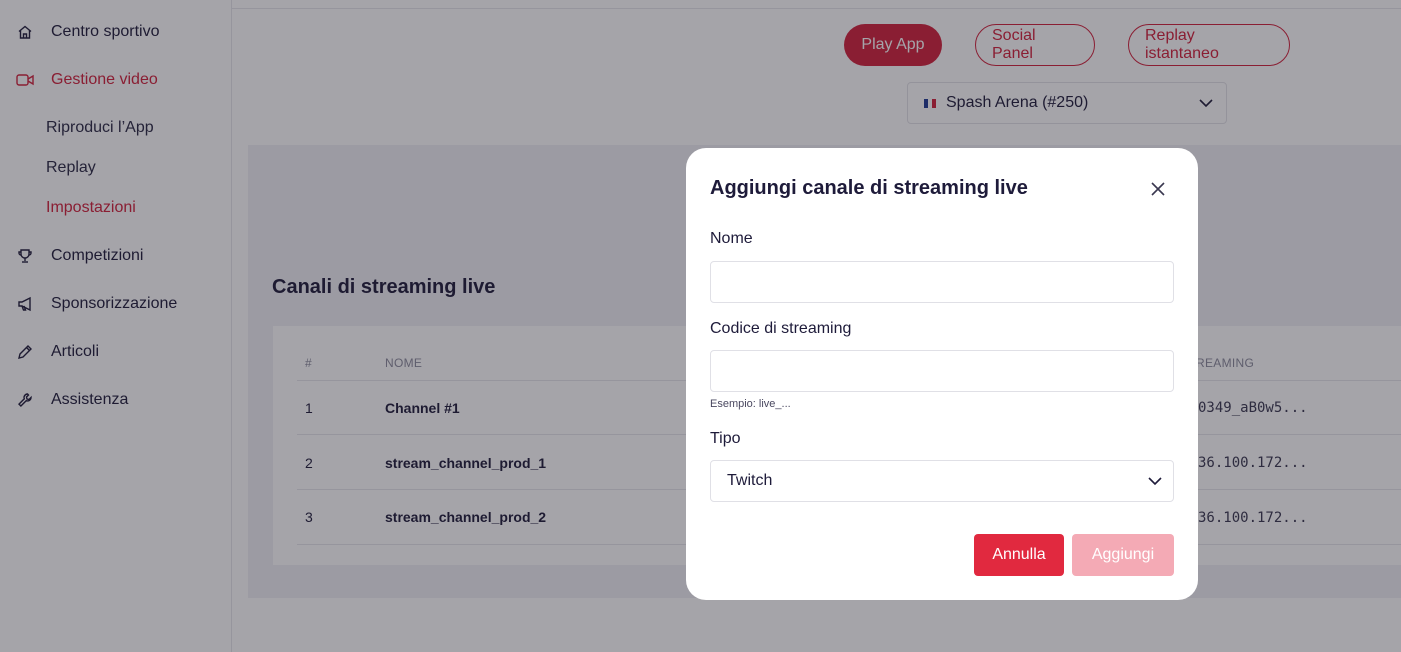 The image size is (1401, 652). I want to click on name-input, so click(942, 282).